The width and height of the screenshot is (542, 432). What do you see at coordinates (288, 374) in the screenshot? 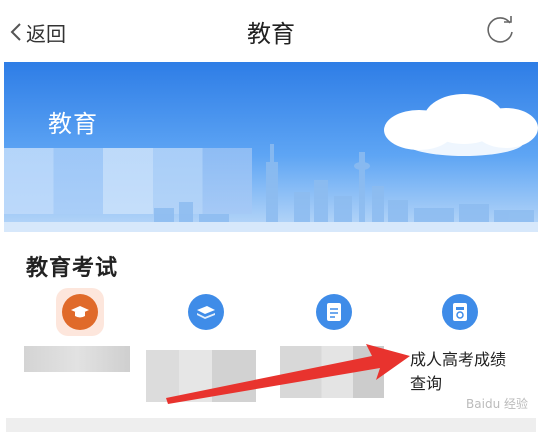
I see `annotation-arrow` at bounding box center [288, 374].